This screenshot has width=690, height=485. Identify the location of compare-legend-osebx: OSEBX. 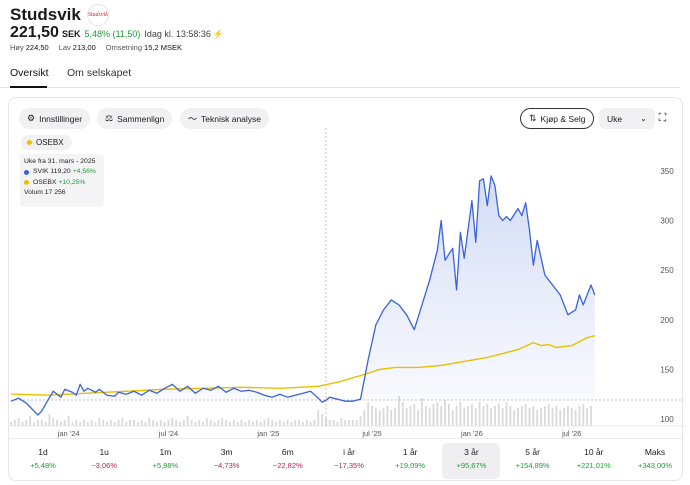
(46, 142).